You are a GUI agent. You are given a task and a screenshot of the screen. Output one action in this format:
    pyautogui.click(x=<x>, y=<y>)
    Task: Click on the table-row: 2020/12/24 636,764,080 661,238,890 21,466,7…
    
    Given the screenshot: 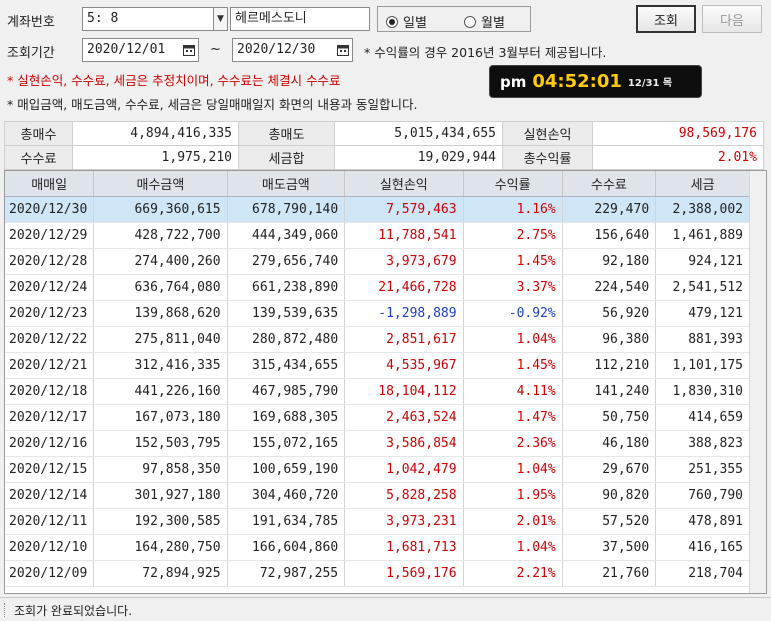 What is the action you would take?
    pyautogui.click(x=377, y=287)
    